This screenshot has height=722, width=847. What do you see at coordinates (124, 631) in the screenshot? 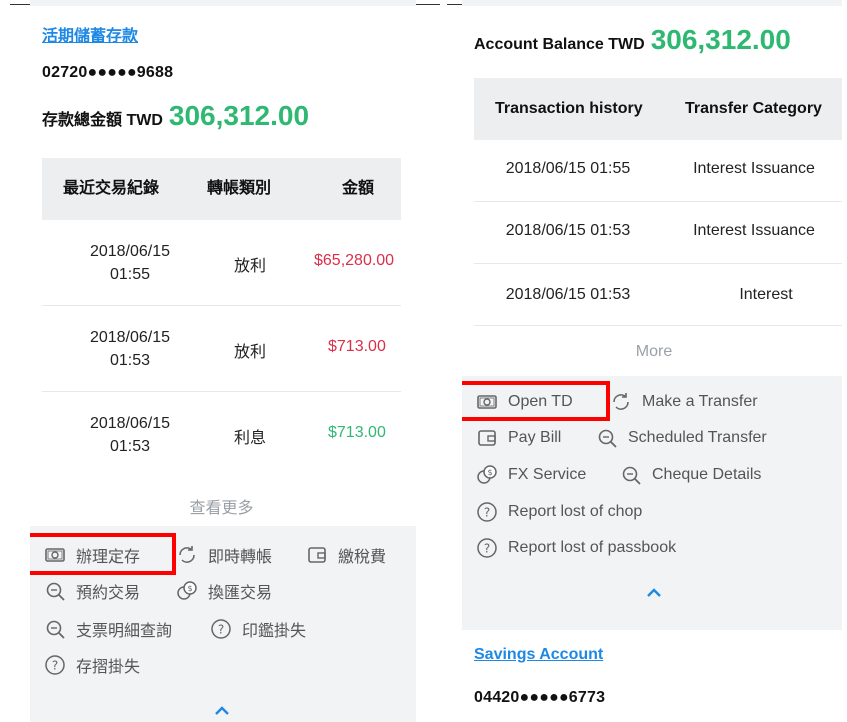
I see `cheque-label: 支票明細查詢` at bounding box center [124, 631].